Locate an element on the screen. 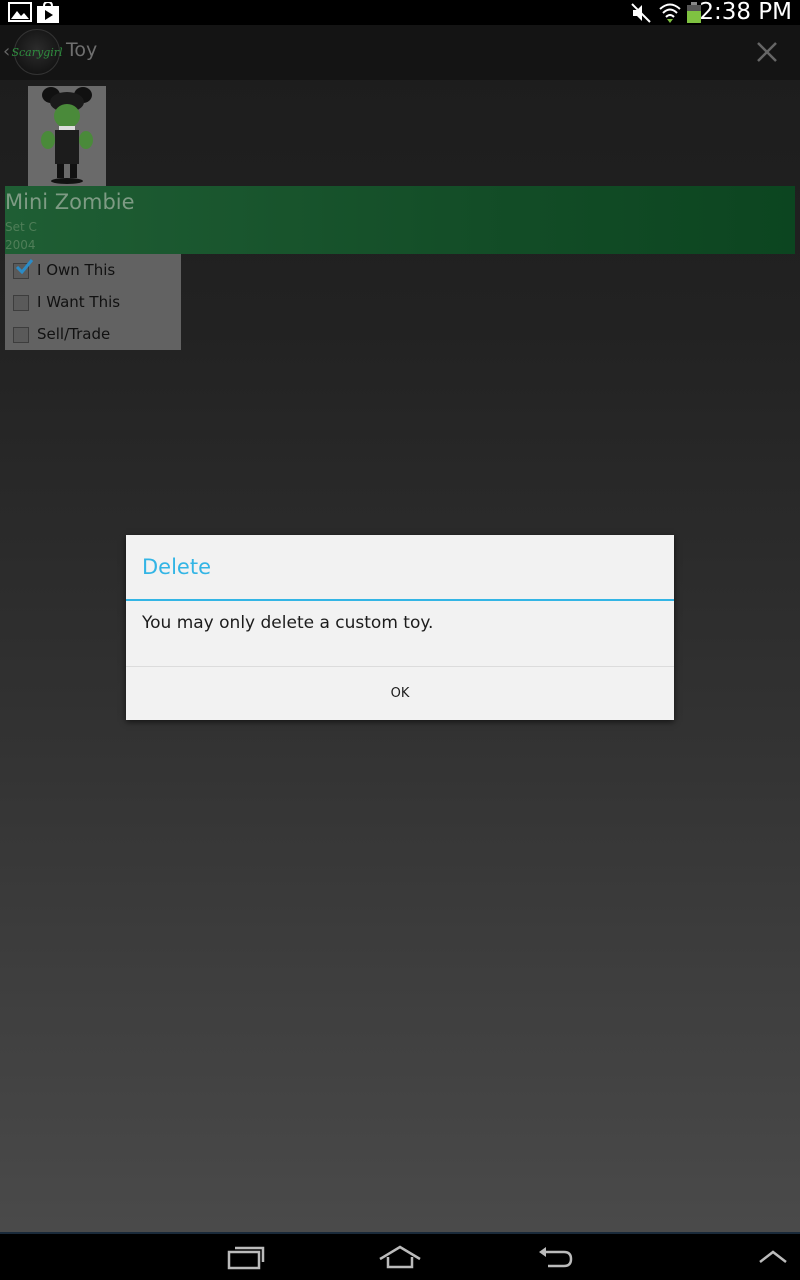 Image resolution: width=800 pixels, height=1280 pixels. checkbox-want-label: I Want This is located at coordinates (79, 302).